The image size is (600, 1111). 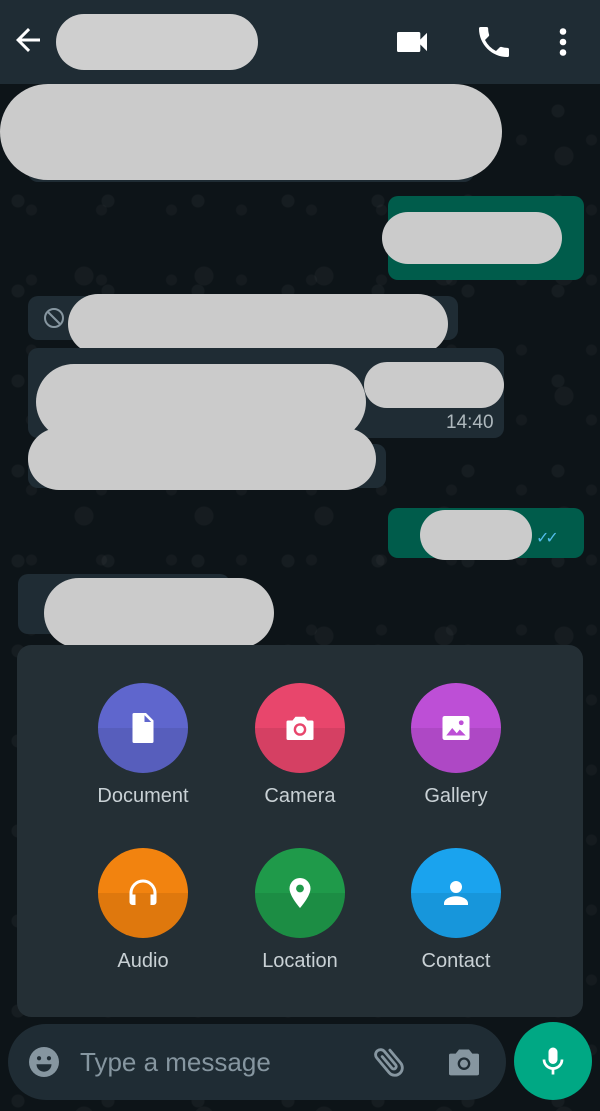 I want to click on attach-location: Location, so click(x=300, y=910).